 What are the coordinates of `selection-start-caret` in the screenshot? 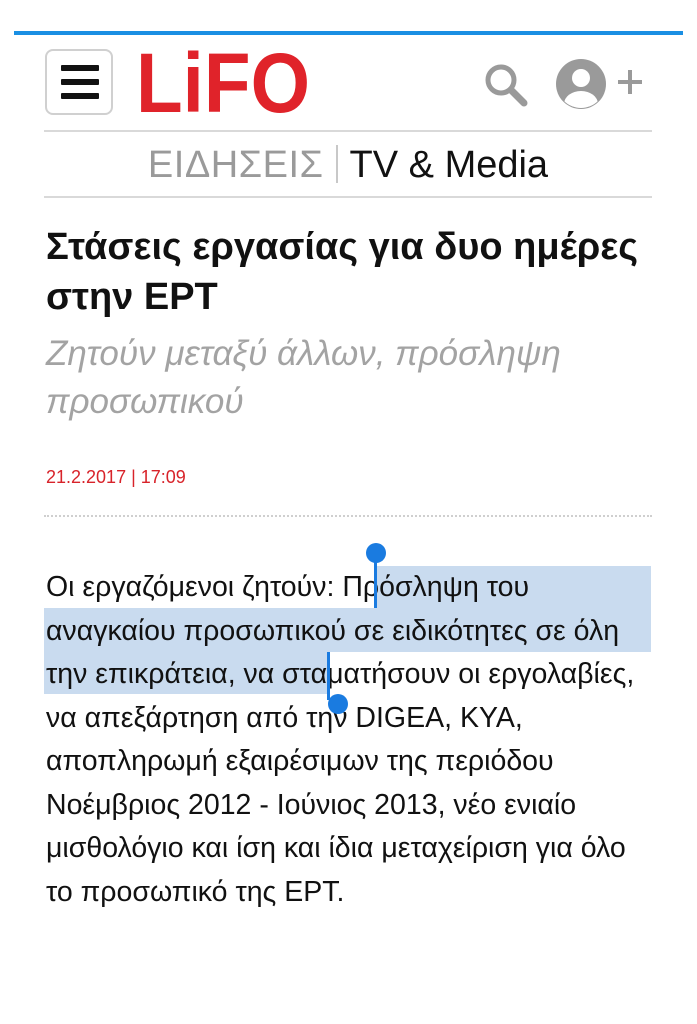 It's located at (375, 583).